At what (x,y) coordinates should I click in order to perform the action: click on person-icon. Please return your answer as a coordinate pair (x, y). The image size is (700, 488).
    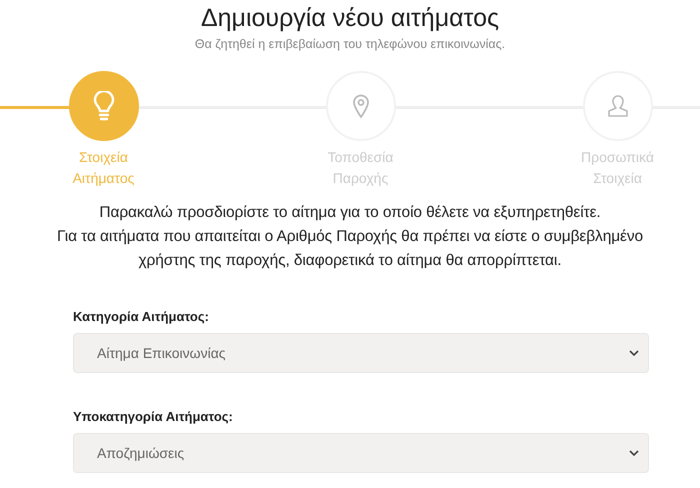
    Looking at the image, I should click on (618, 106).